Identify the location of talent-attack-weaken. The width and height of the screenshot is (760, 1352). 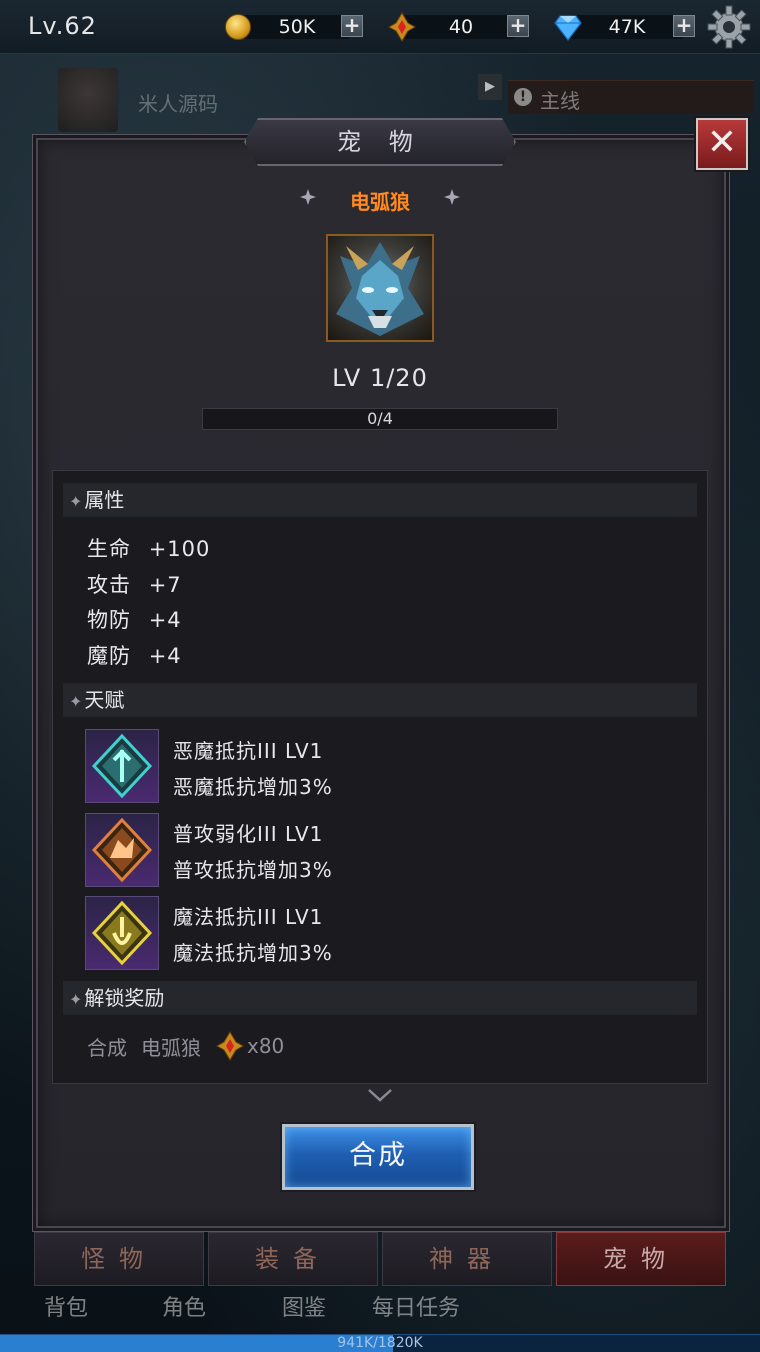
(122, 850).